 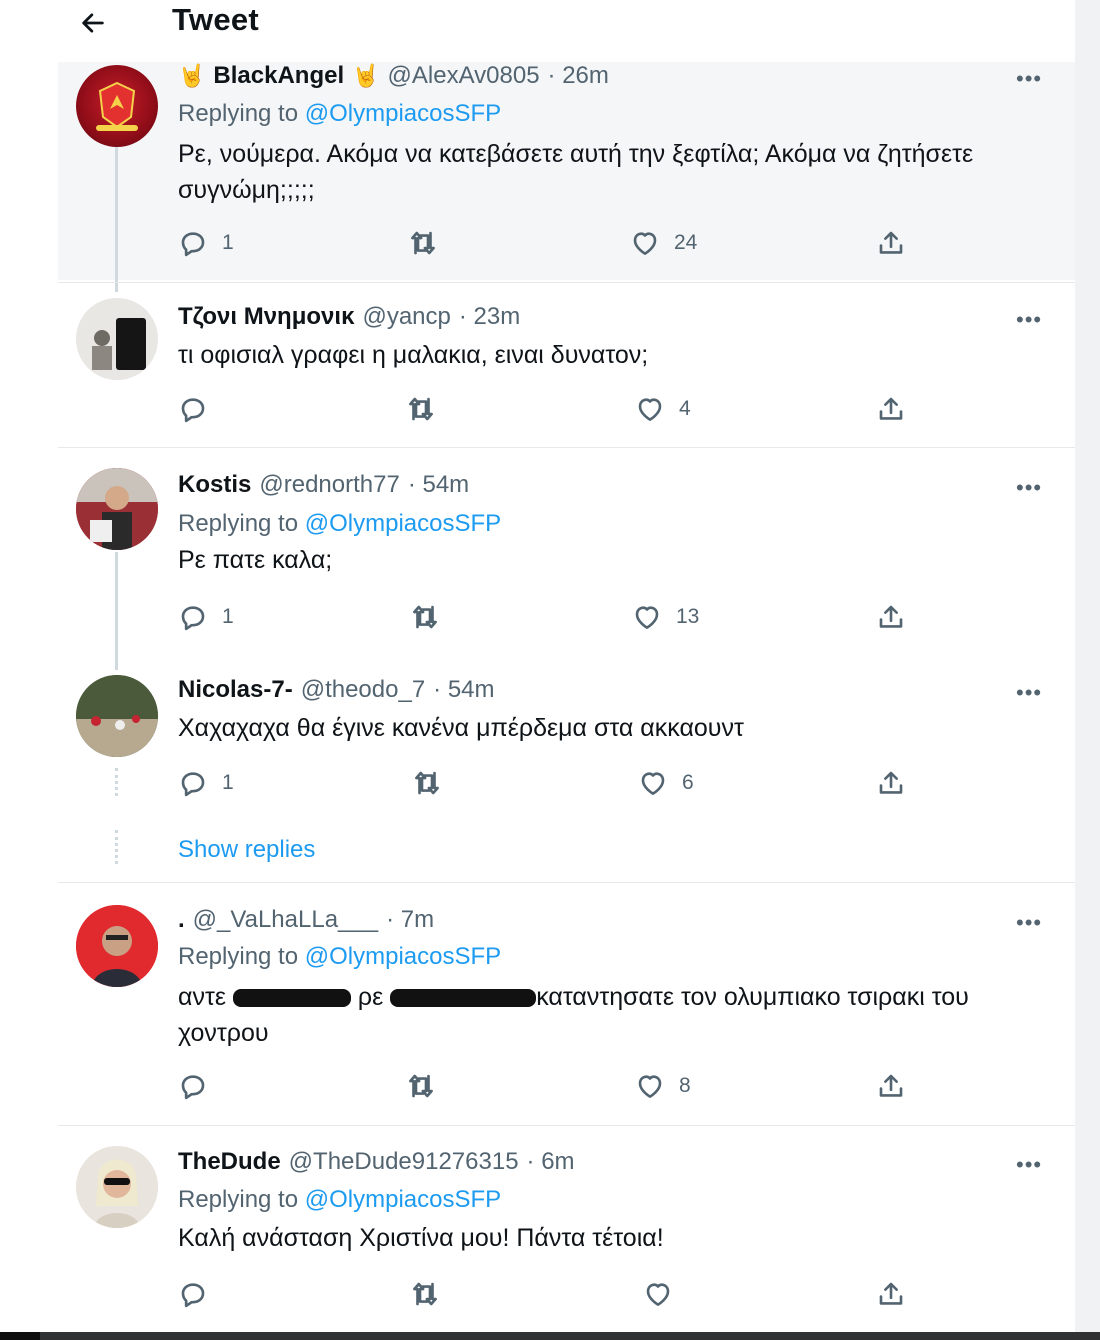 I want to click on display-name: Τζονι Μνημονικ, so click(x=266, y=317).